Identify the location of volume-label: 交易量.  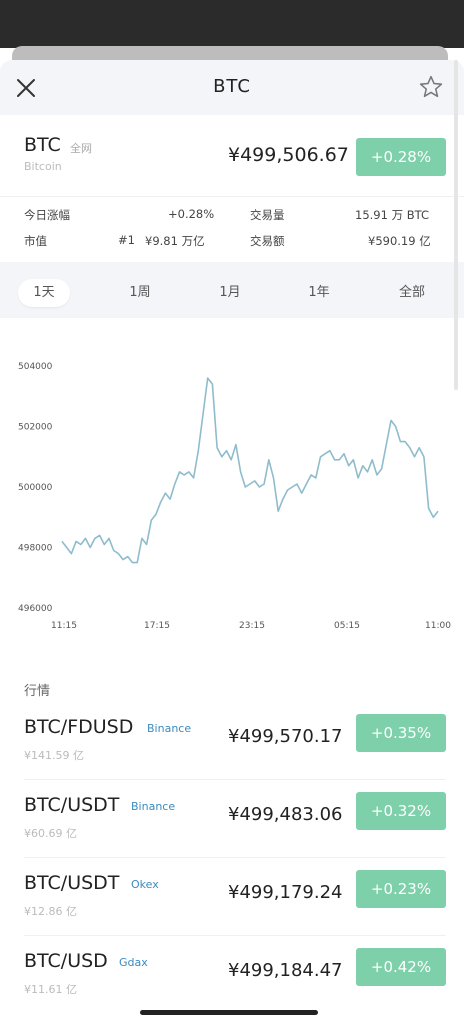
(267, 215).